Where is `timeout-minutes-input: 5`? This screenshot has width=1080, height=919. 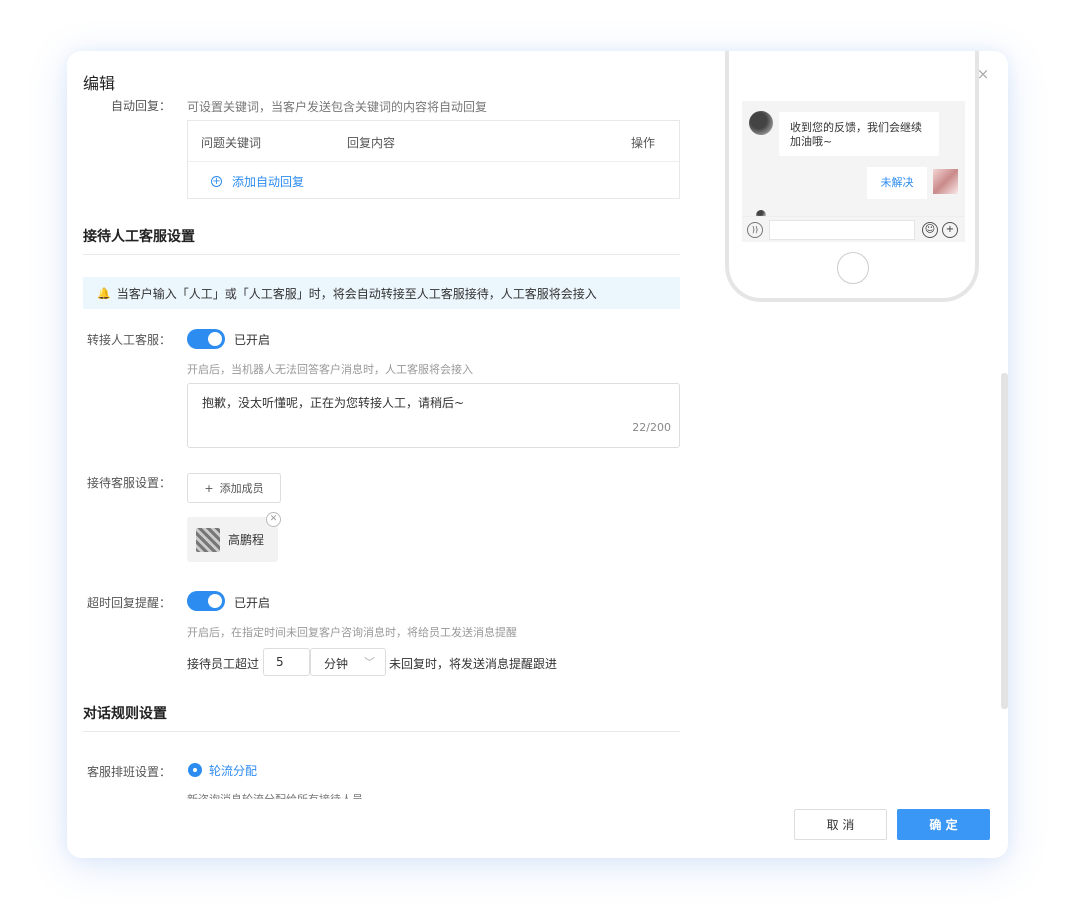
timeout-minutes-input: 5 is located at coordinates (286, 662).